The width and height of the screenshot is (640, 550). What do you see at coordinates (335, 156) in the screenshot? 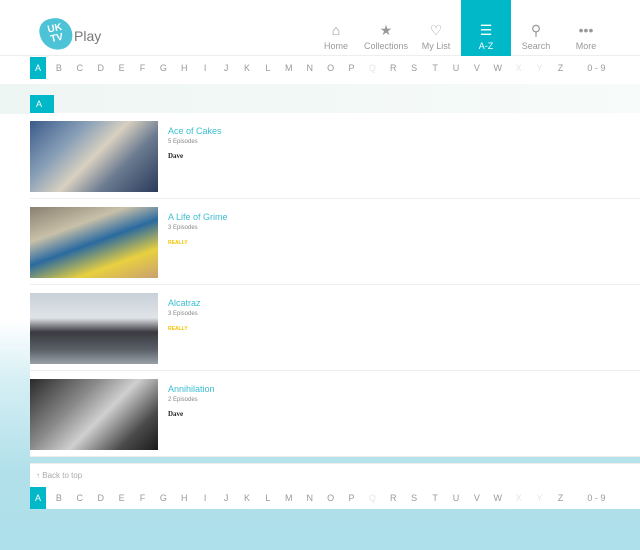
I see `show-row: Ace of Cakes 5 Episodes Dave` at bounding box center [335, 156].